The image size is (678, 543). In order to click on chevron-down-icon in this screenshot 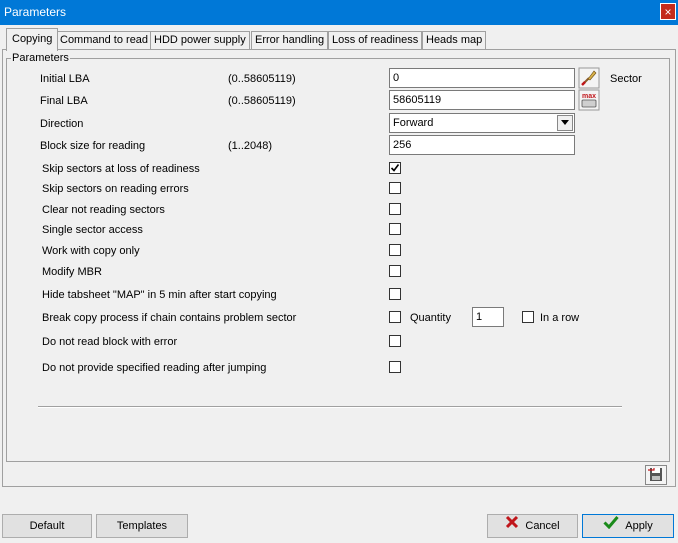, I will do `click(565, 123)`.